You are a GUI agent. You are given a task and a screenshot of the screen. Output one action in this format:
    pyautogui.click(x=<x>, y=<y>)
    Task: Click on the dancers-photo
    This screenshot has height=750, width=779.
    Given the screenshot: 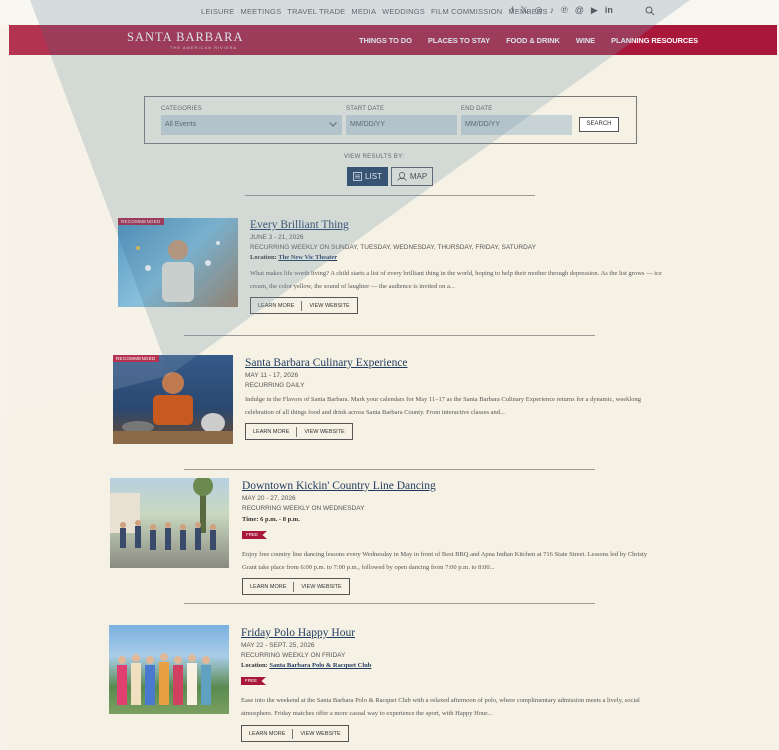 What is the action you would take?
    pyautogui.click(x=163, y=514)
    